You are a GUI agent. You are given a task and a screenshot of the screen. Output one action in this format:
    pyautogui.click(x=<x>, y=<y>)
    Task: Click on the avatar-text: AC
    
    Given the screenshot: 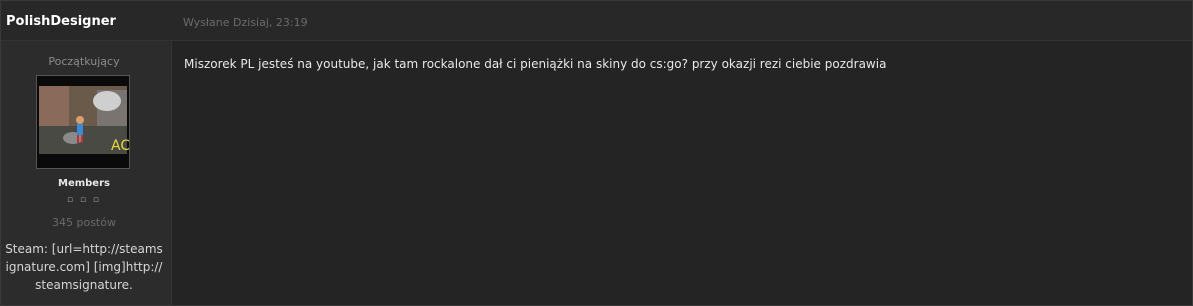 What is the action you would take?
    pyautogui.click(x=120, y=146)
    